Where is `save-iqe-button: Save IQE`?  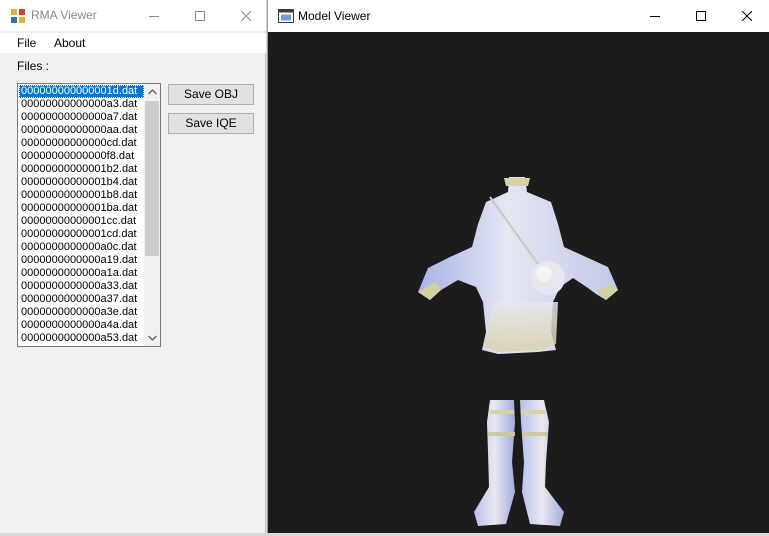
save-iqe-button: Save IQE is located at coordinates (211, 123).